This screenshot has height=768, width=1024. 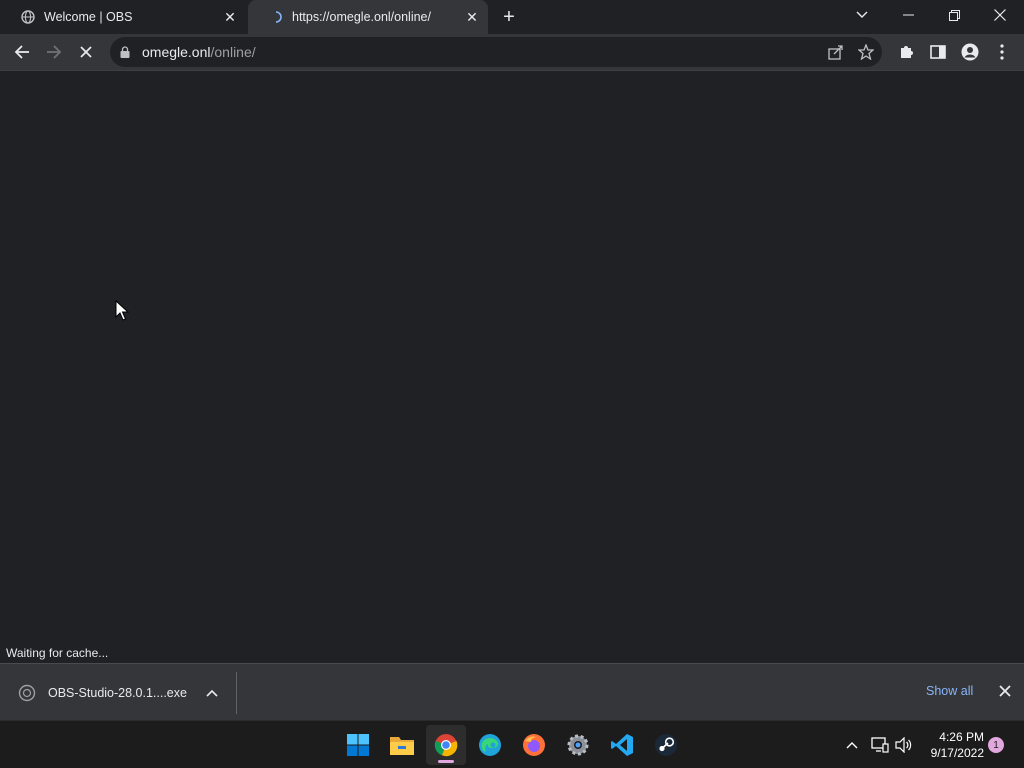 What do you see at coordinates (402, 745) in the screenshot?
I see `file-explorer-icon` at bounding box center [402, 745].